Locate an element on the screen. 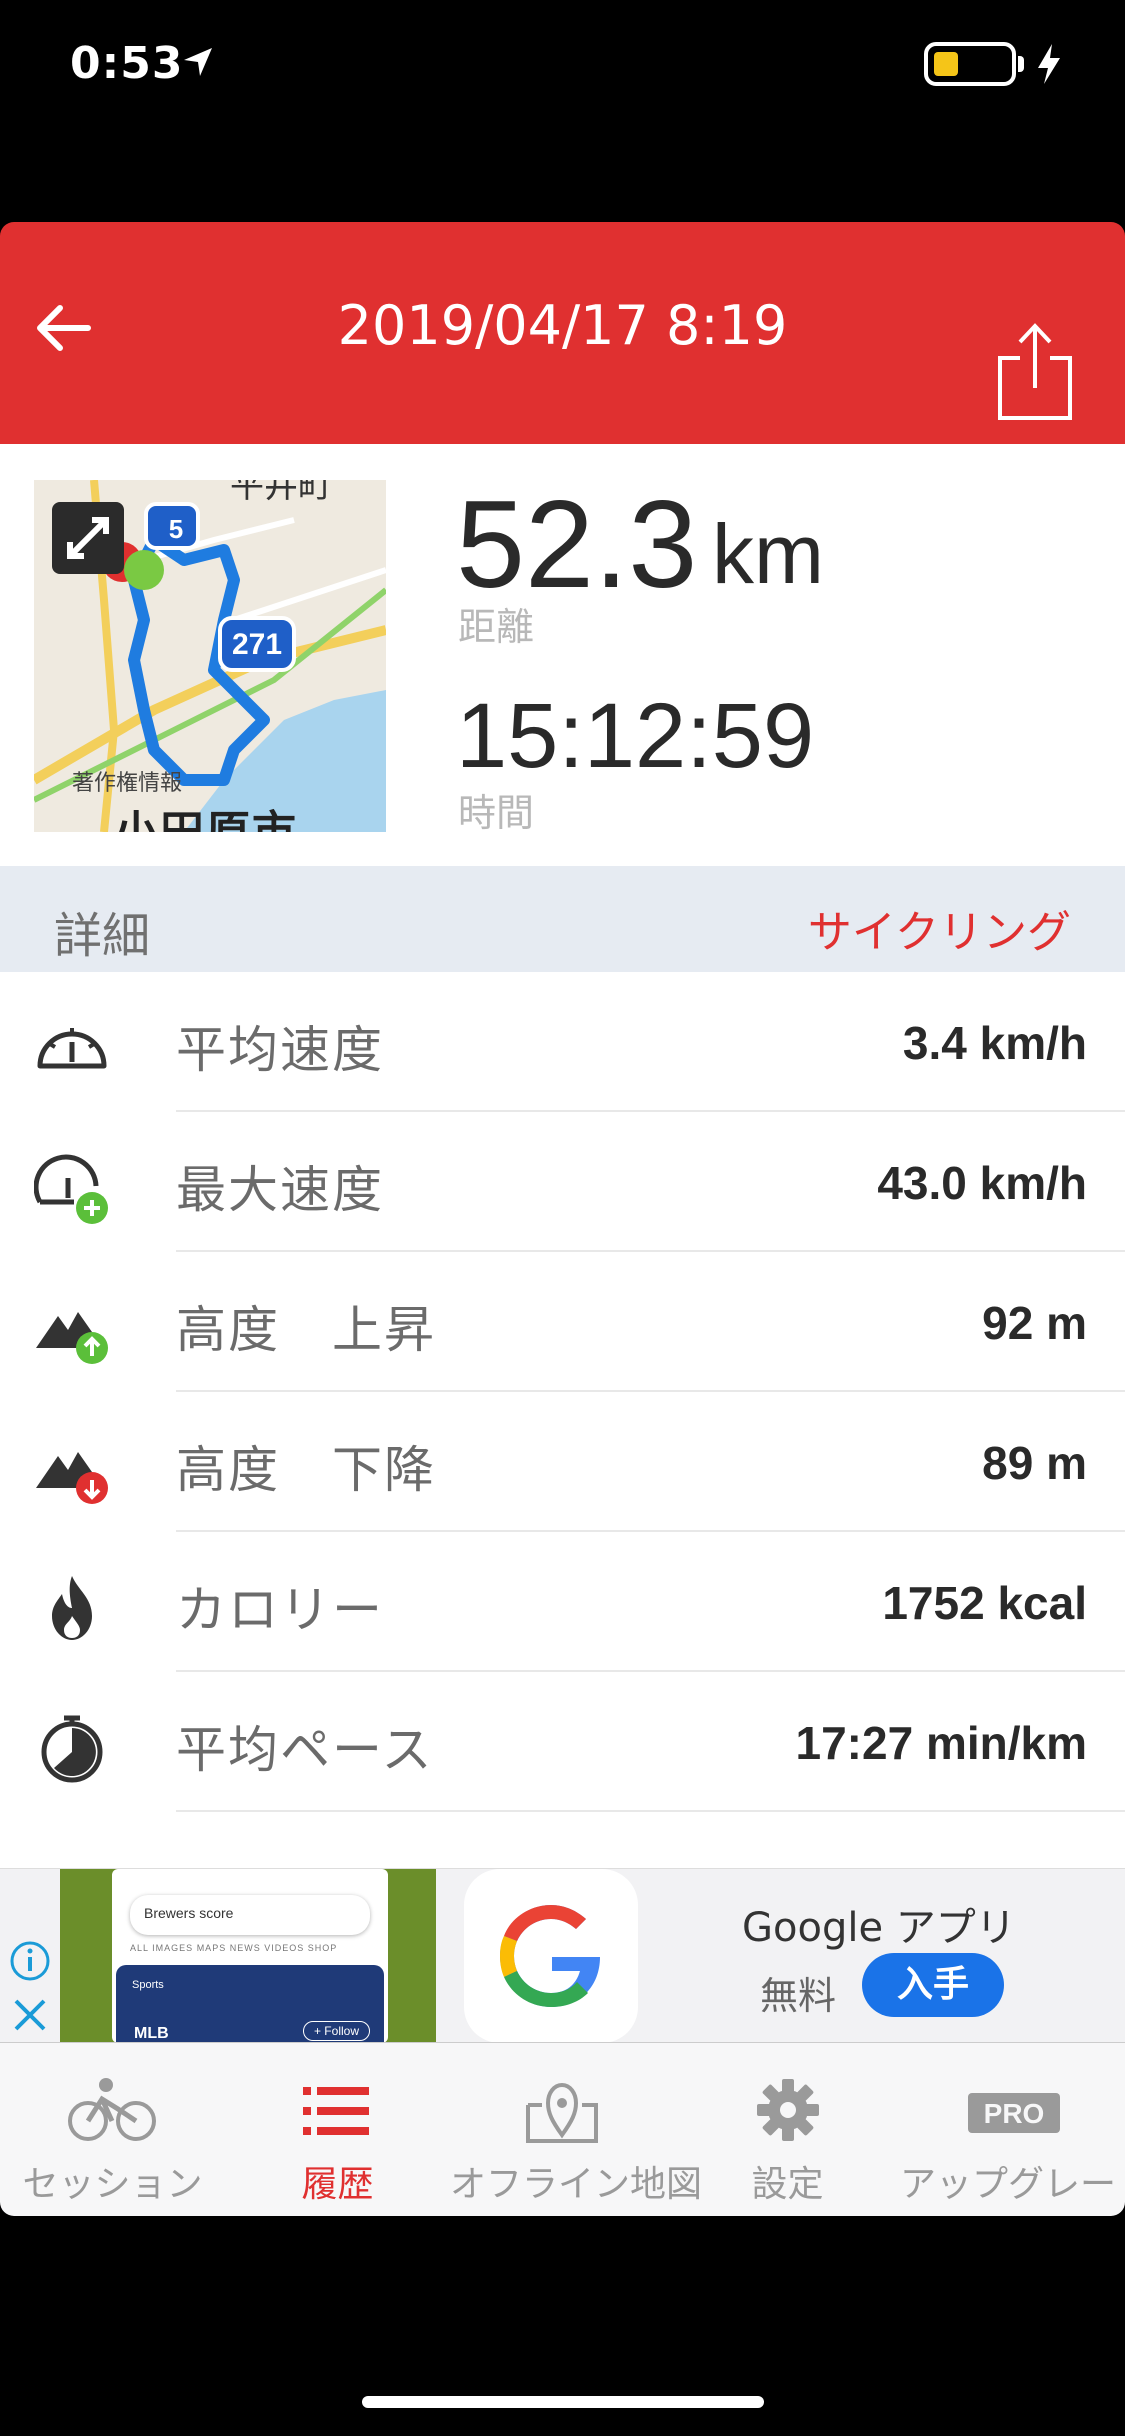  gear-icon is located at coordinates (788, 2110).